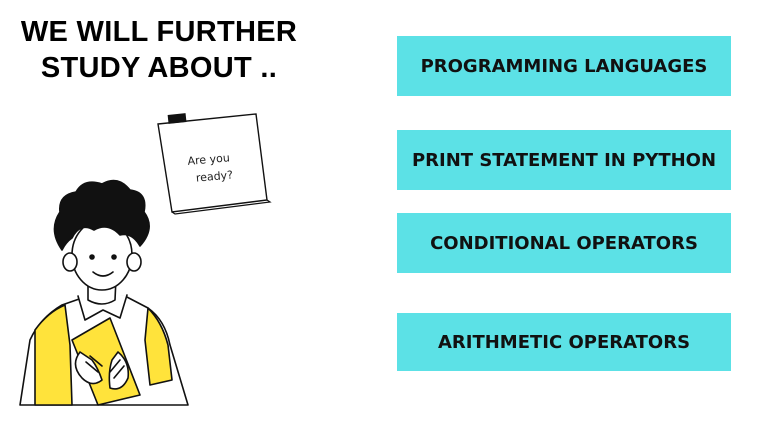 Image resolution: width=769 pixels, height=425 pixels. Describe the element at coordinates (214, 164) in the screenshot. I see `sticky-note: Are you ready?` at that location.